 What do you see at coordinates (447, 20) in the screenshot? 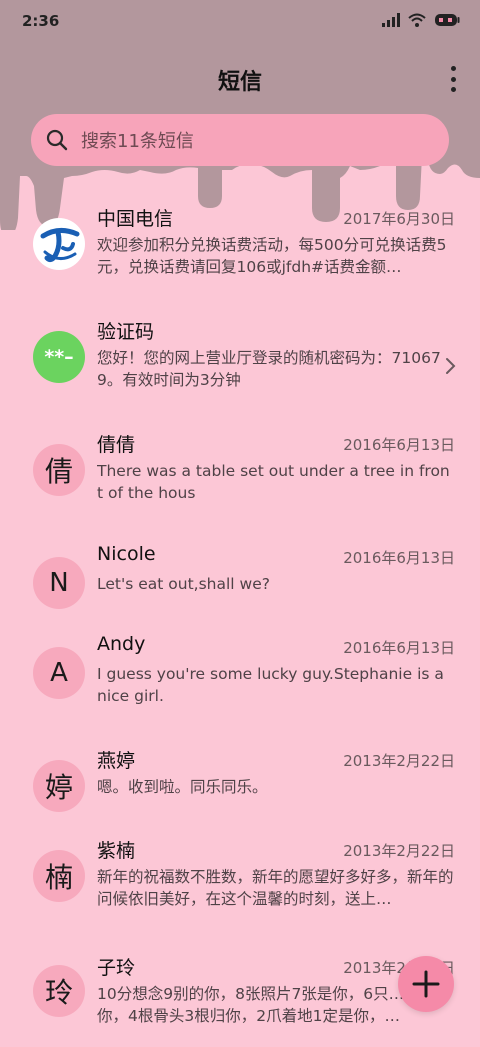
I see `battery-icon` at bounding box center [447, 20].